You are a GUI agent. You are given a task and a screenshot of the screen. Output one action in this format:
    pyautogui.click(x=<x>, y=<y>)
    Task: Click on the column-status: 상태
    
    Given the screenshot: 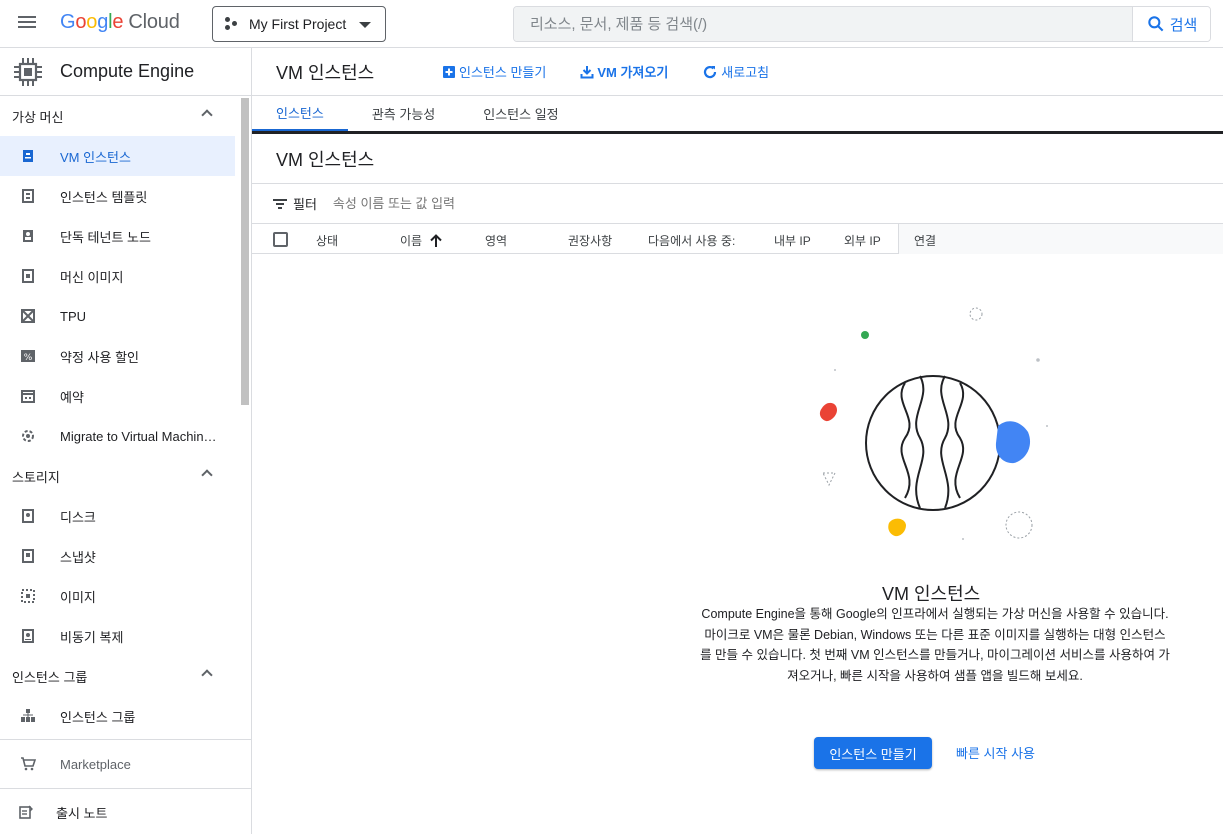 What is the action you would take?
    pyautogui.click(x=327, y=240)
    